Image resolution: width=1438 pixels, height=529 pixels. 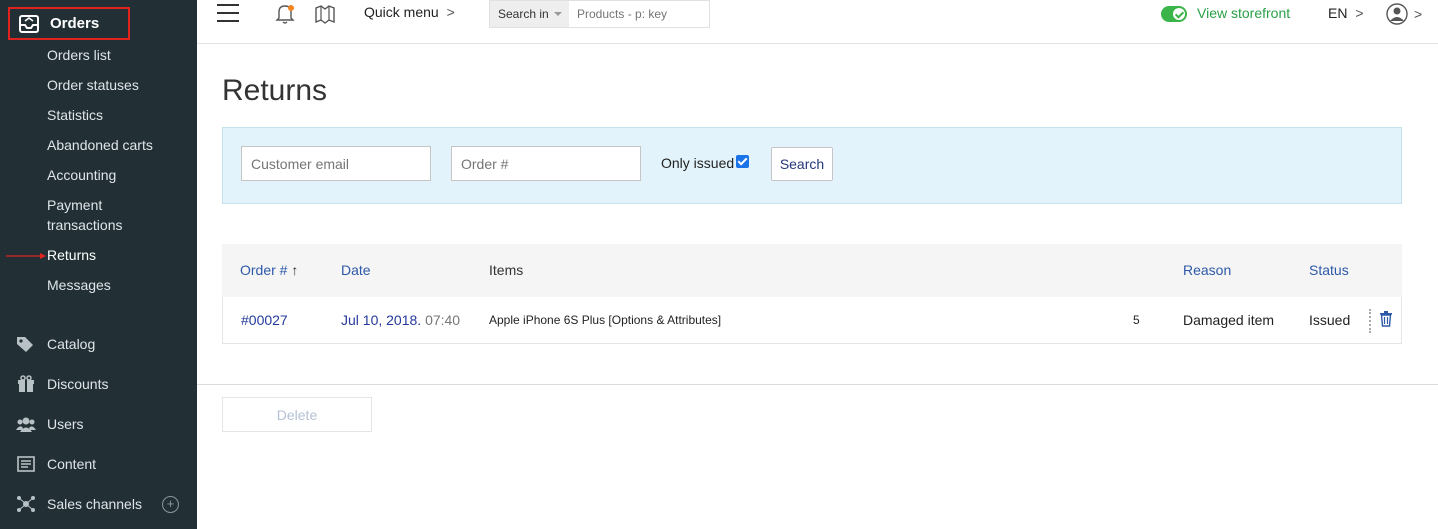 What do you see at coordinates (74, 205) in the screenshot?
I see `sidebar-item-payment-transactions: Payment` at bounding box center [74, 205].